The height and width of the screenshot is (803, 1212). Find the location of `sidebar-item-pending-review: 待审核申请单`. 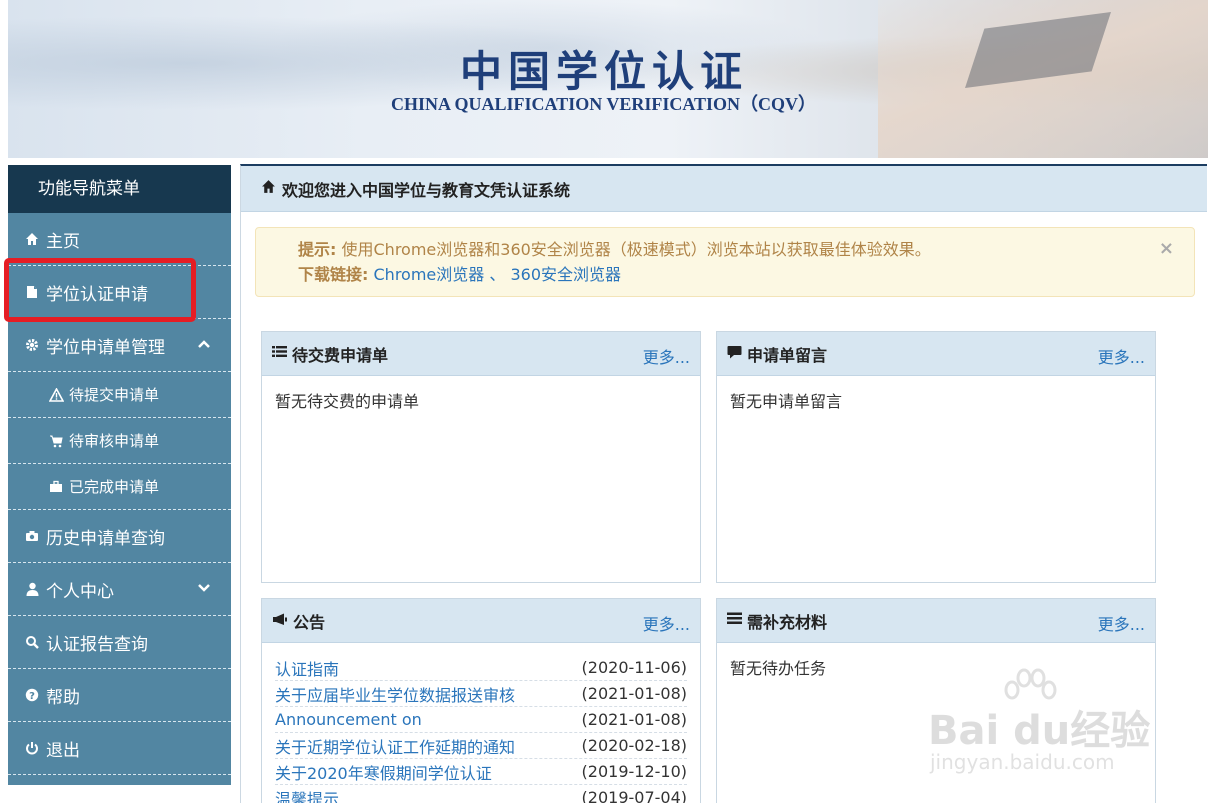

sidebar-item-pending-review: 待审核申请单 is located at coordinates (119, 441).